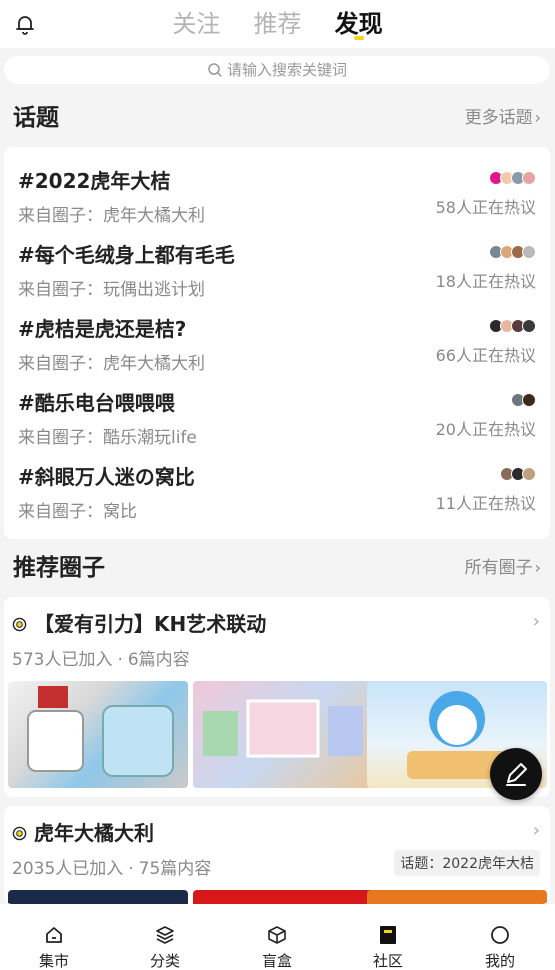 This screenshot has width=555, height=970. Describe the element at coordinates (215, 70) in the screenshot. I see `search-icon` at that location.